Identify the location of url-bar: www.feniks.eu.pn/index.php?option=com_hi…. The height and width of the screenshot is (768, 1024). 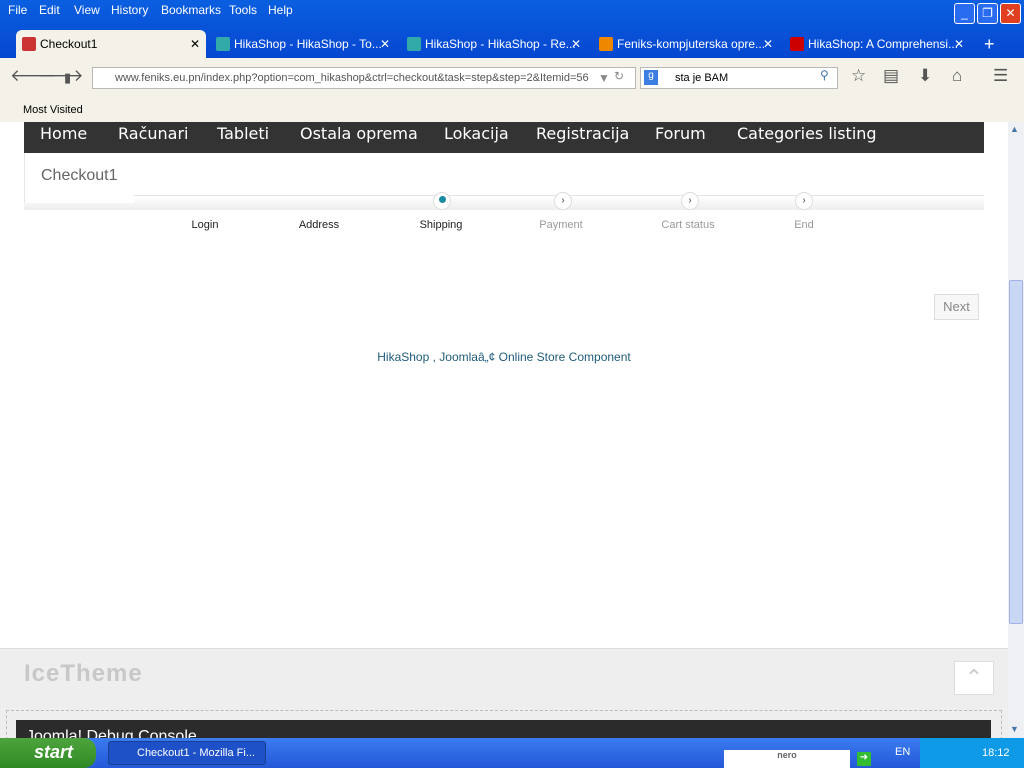
(364, 78).